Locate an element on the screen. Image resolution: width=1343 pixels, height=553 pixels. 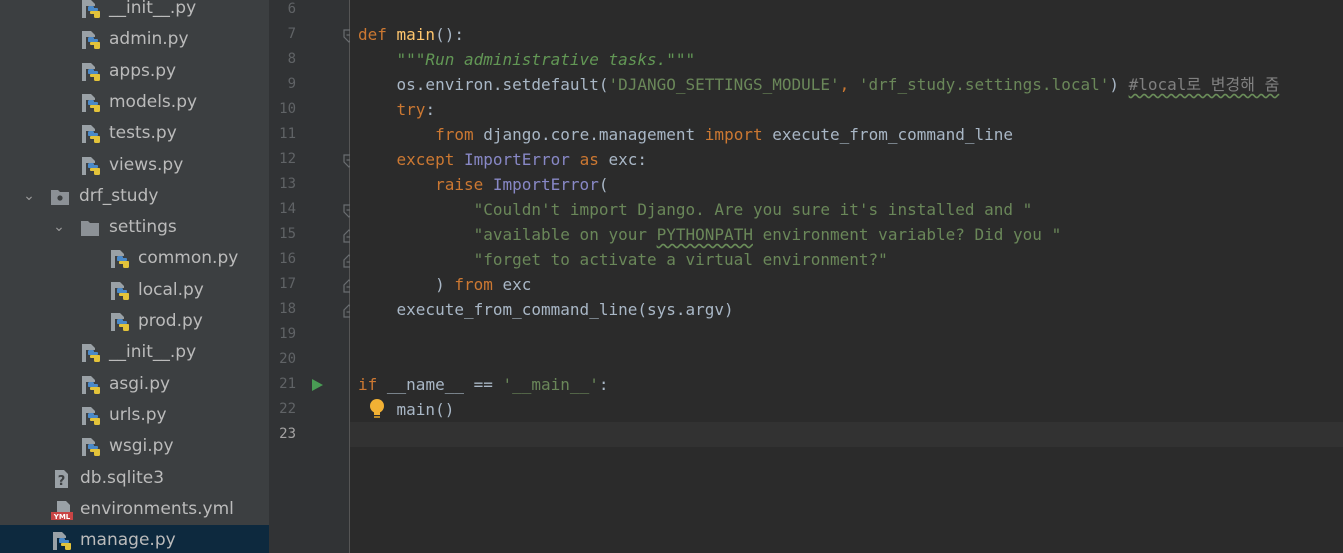
tree-item: admin.py is located at coordinates (134, 39).